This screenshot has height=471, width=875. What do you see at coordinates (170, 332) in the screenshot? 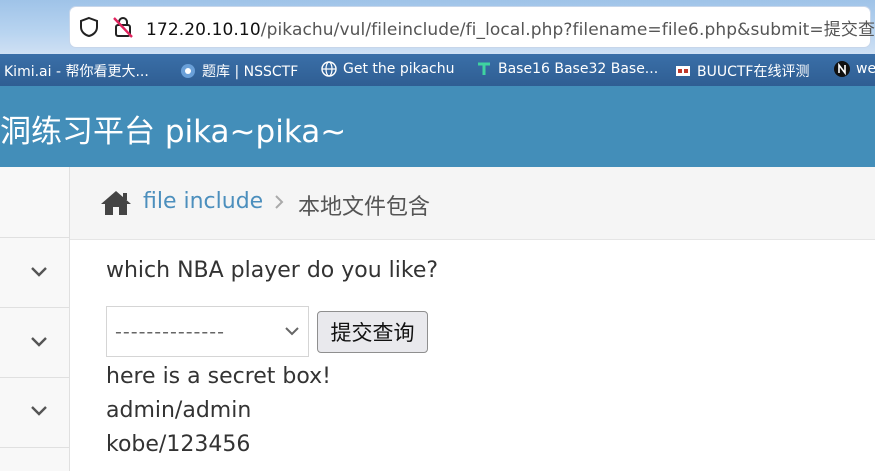
I see `select-value: --------------` at bounding box center [170, 332].